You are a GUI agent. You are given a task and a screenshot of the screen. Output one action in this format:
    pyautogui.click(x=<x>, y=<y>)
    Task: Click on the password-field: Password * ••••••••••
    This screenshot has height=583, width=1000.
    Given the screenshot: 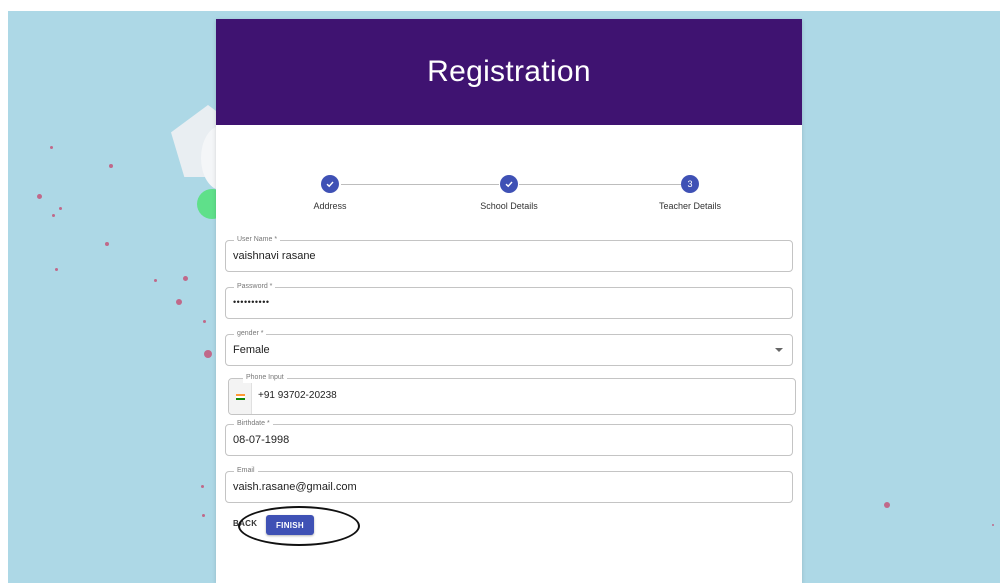 What is the action you would take?
    pyautogui.click(x=509, y=300)
    